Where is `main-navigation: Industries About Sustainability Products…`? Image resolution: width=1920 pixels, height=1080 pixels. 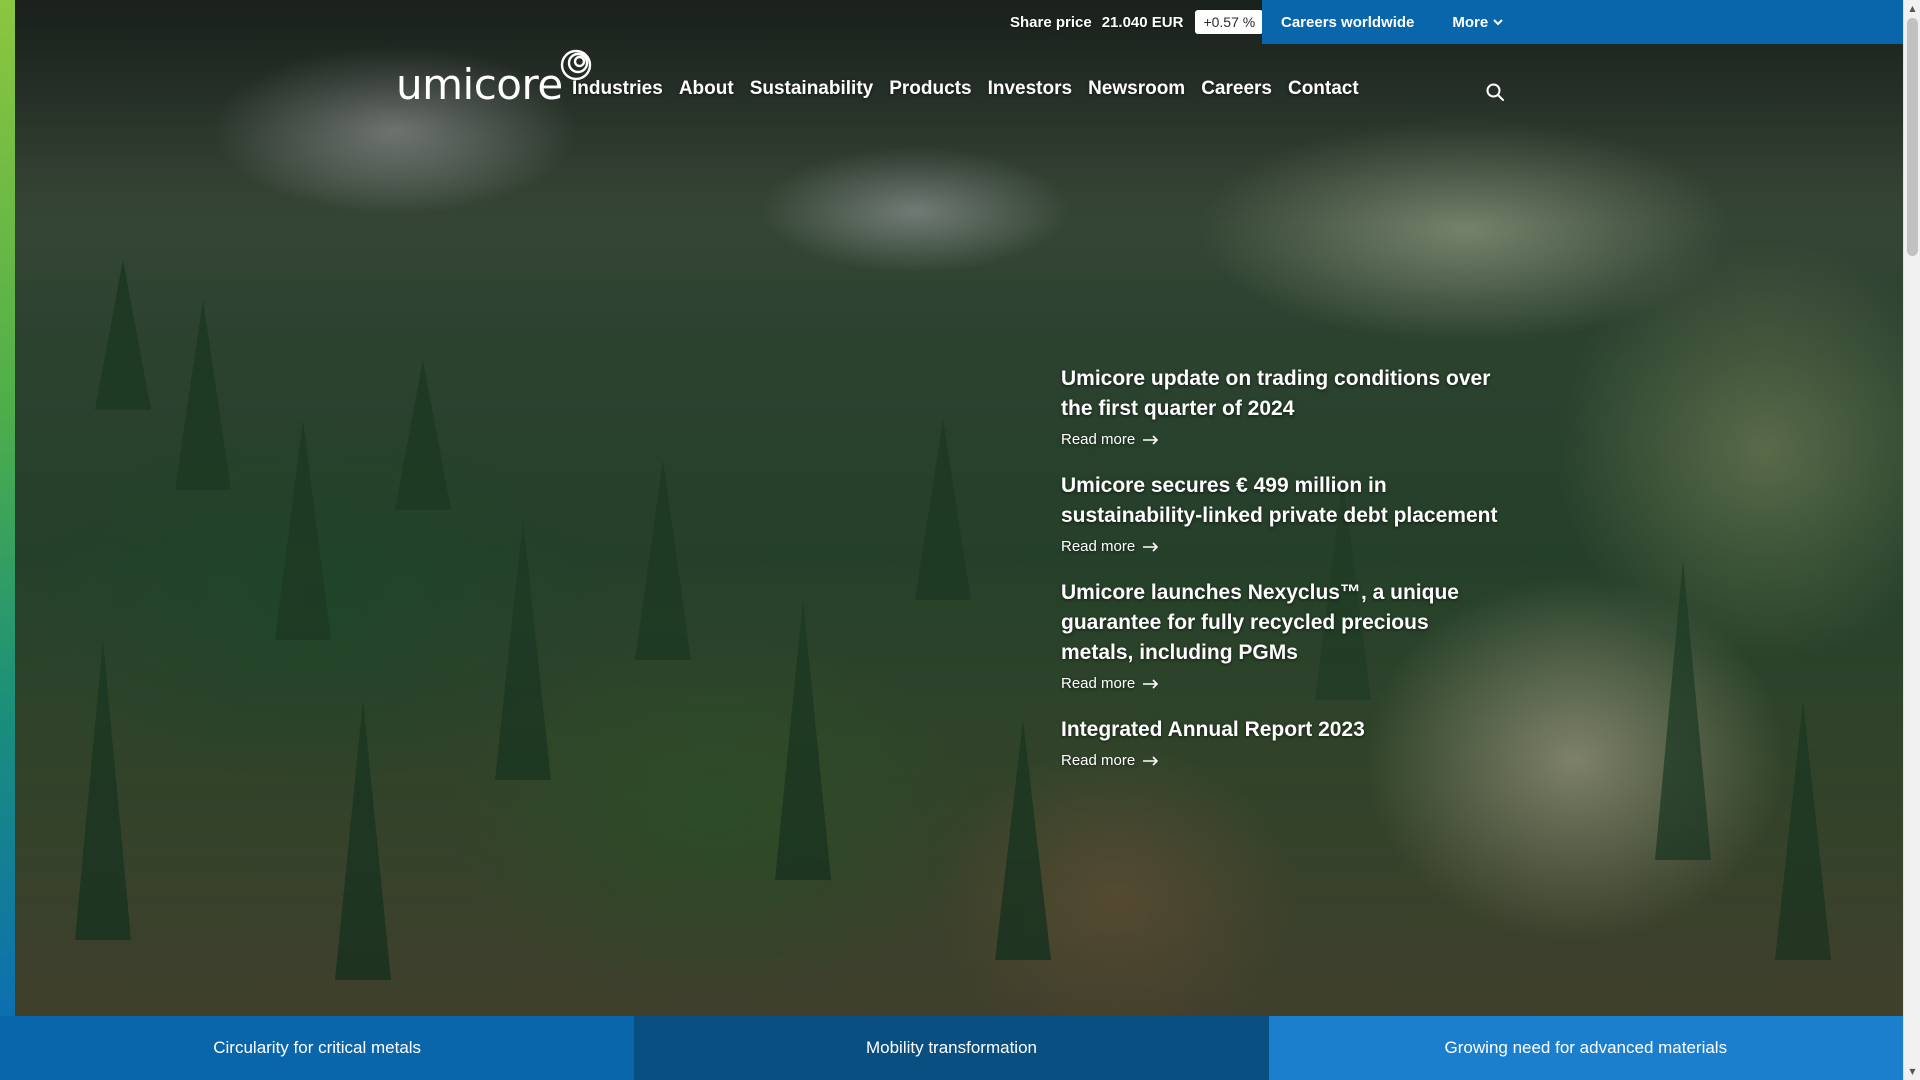 main-navigation: Industries About Sustainability Products… is located at coordinates (965, 89).